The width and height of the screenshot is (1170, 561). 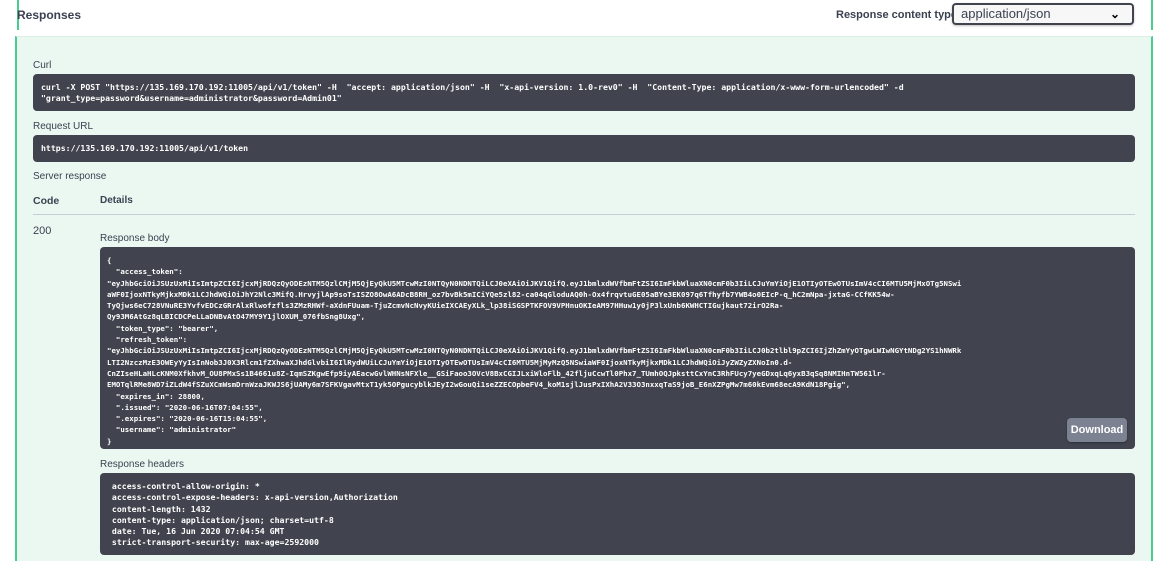 What do you see at coordinates (1097, 430) in the screenshot?
I see `download-button: Download` at bounding box center [1097, 430].